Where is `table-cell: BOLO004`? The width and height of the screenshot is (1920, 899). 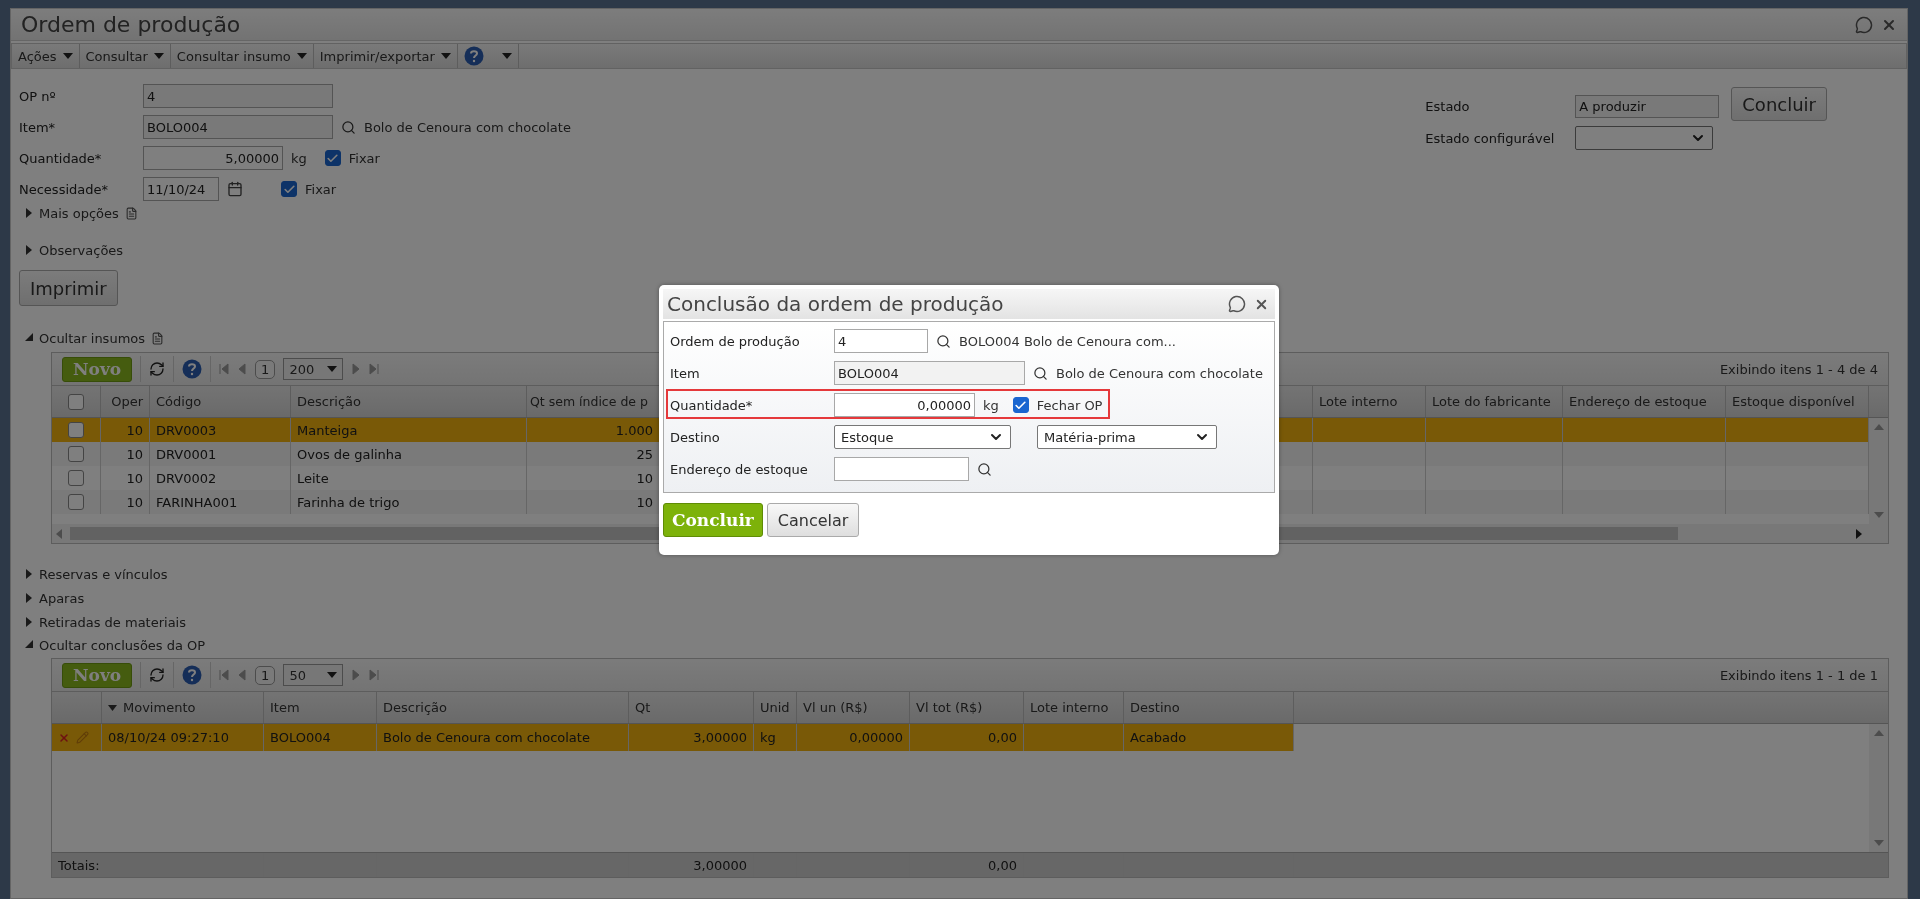
table-cell: BOLO004 is located at coordinates (300, 737).